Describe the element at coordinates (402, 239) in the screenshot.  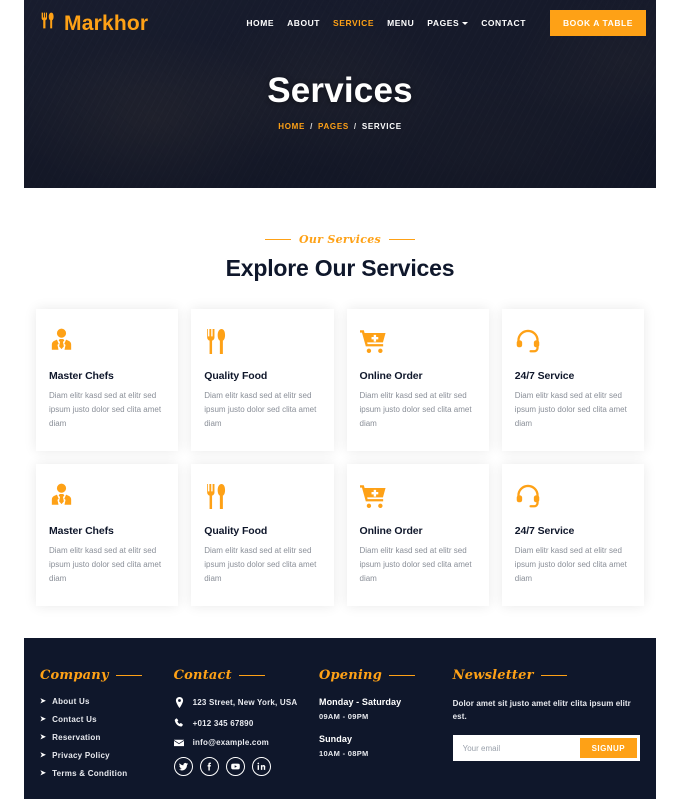
I see `eyebrow-line-right` at that location.